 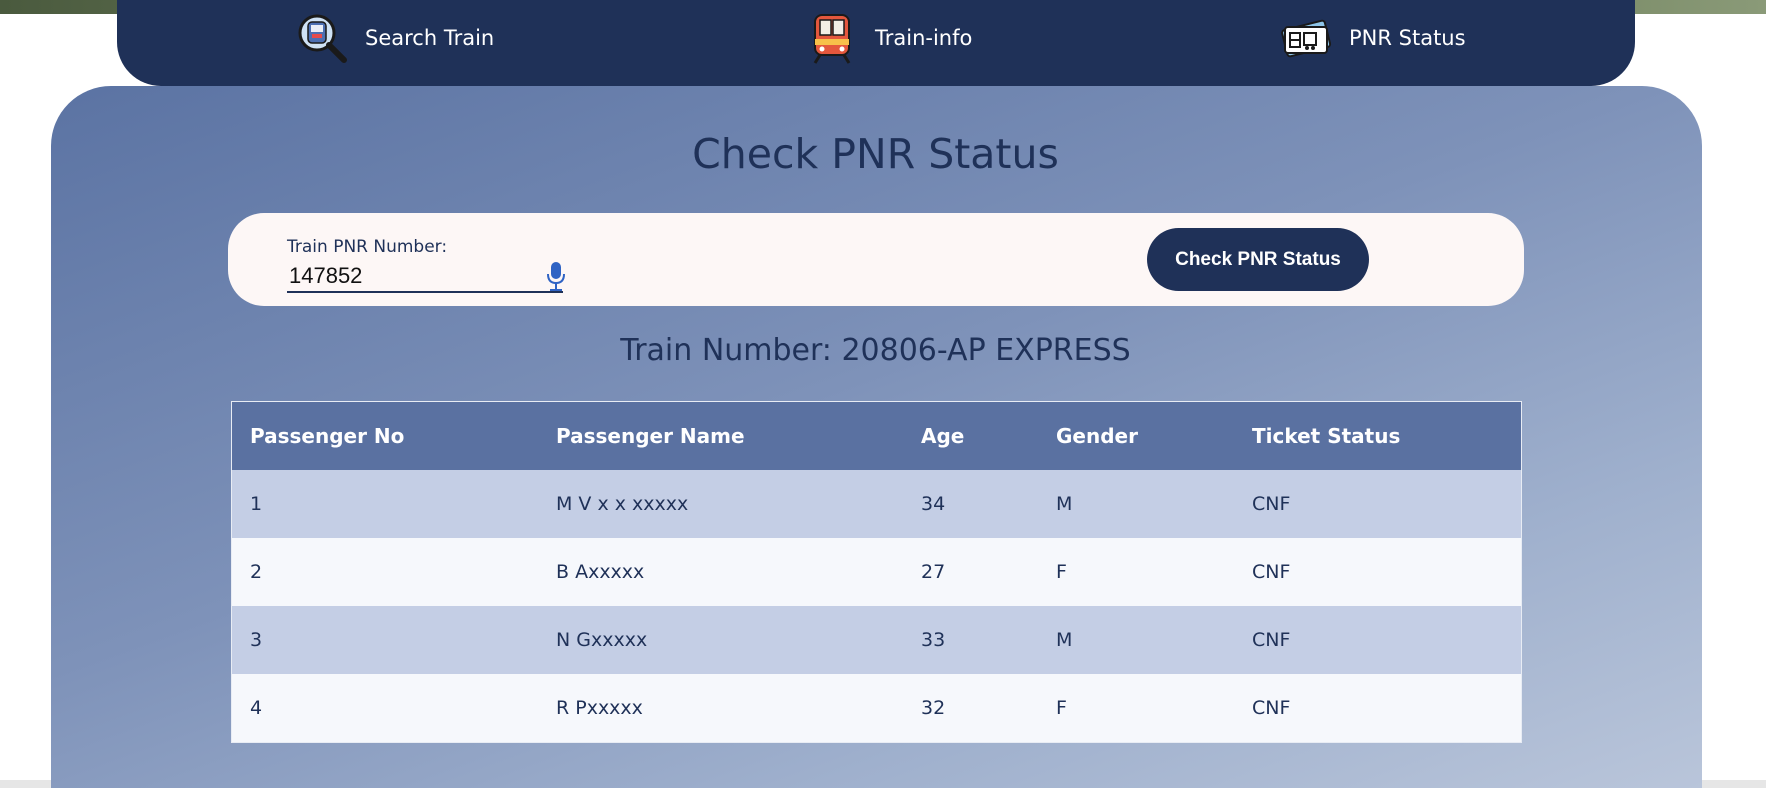 What do you see at coordinates (720, 572) in the screenshot?
I see `cell-passenger-name: B Axxxxx` at bounding box center [720, 572].